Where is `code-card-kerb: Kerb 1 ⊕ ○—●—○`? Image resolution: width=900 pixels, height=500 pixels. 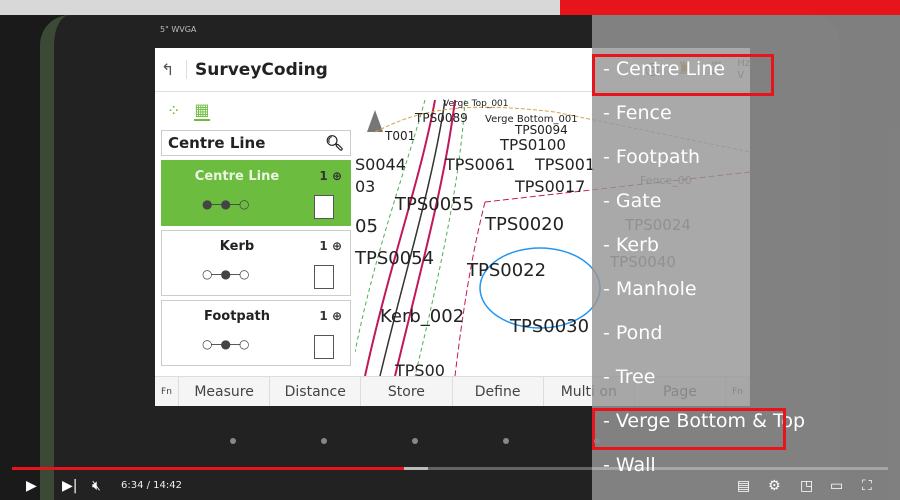
code-card-kerb: Kerb 1 ⊕ ○—●—○ is located at coordinates (256, 263).